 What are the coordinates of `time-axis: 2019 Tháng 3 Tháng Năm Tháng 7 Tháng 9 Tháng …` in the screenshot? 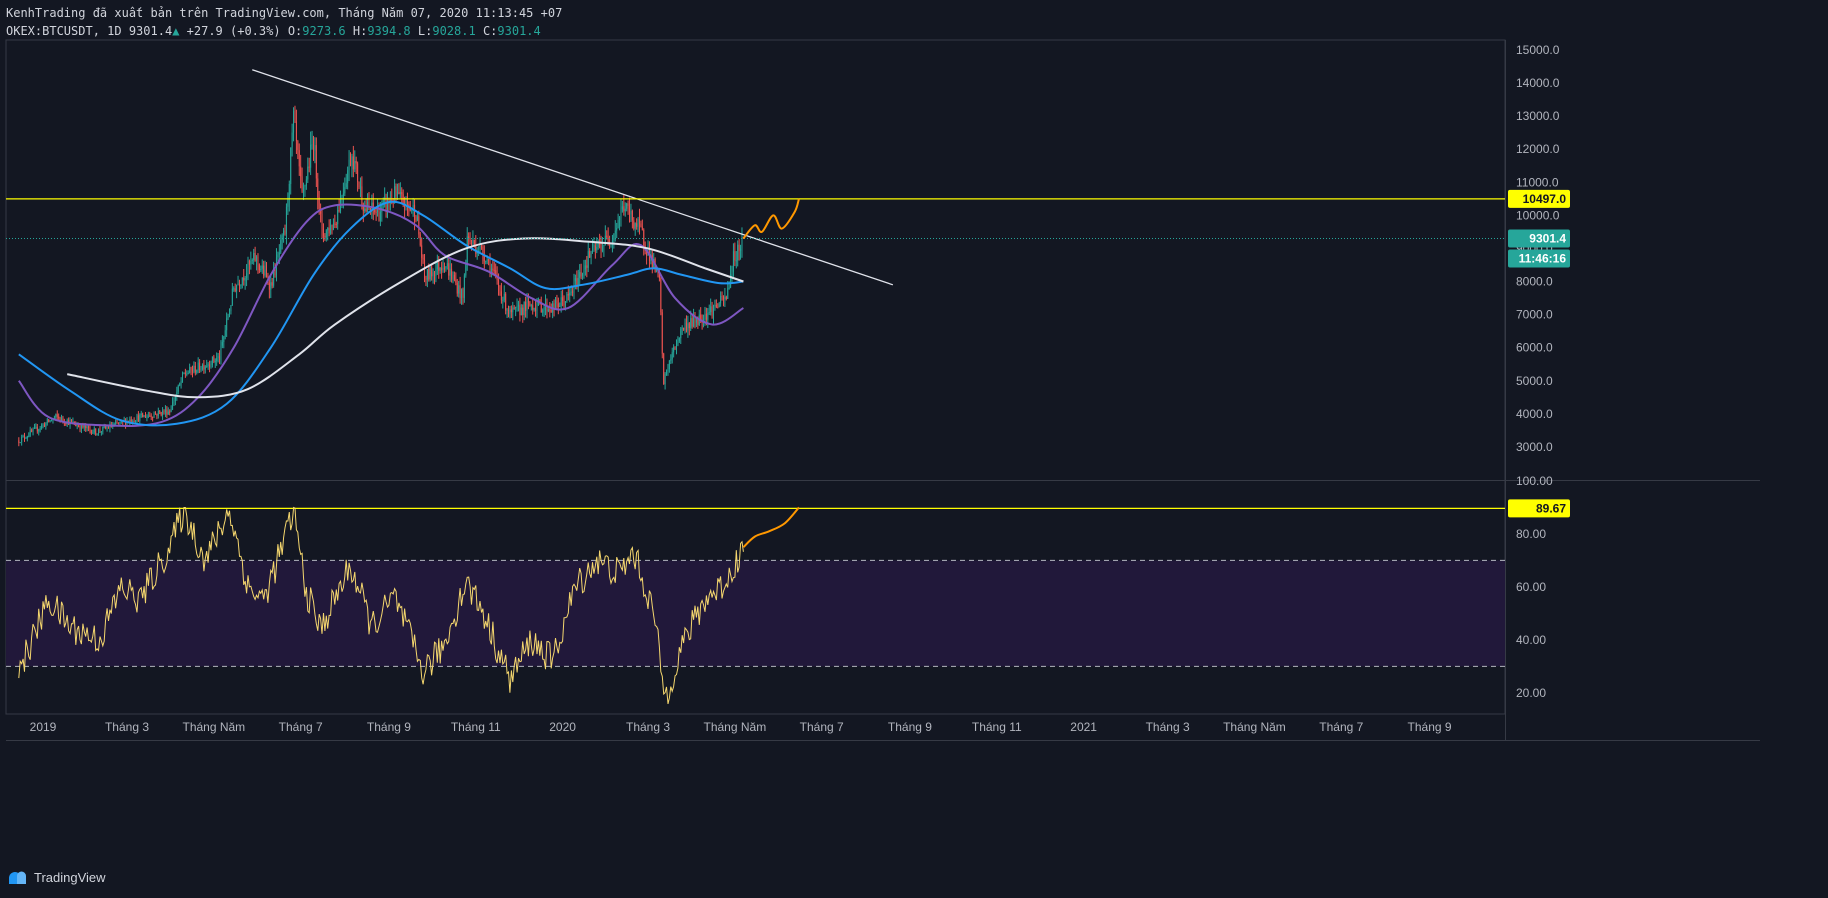 It's located at (741, 727).